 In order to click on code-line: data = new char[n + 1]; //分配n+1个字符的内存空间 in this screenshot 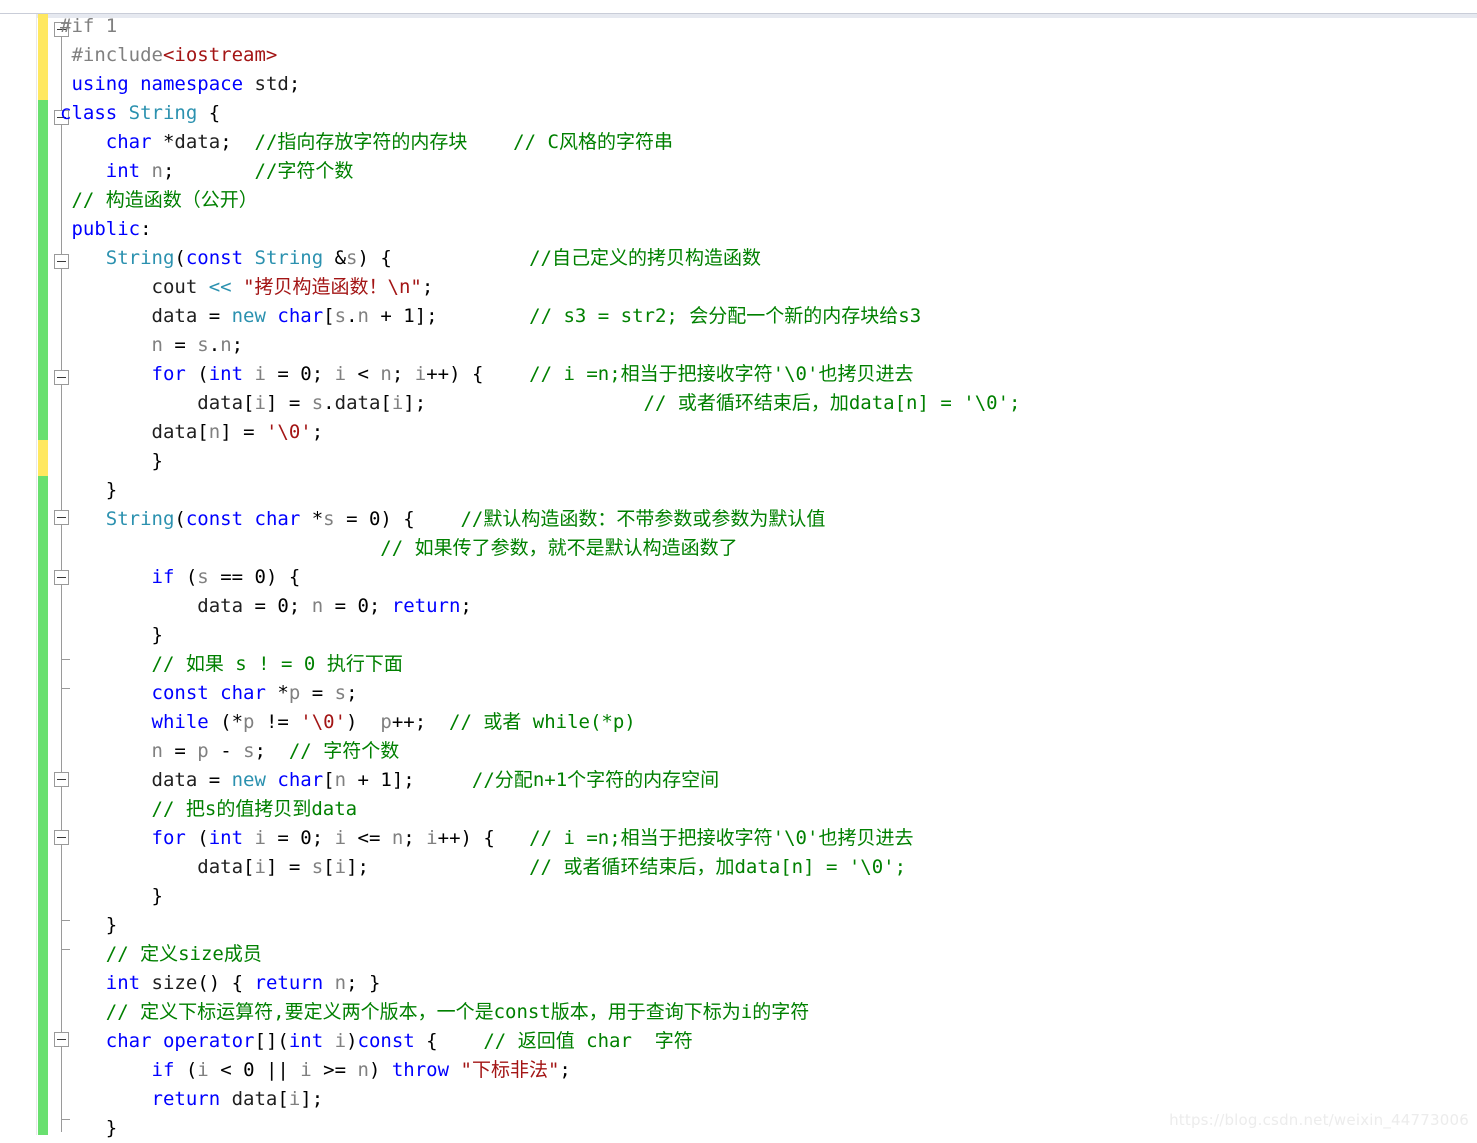, I will do `click(390, 780)`.